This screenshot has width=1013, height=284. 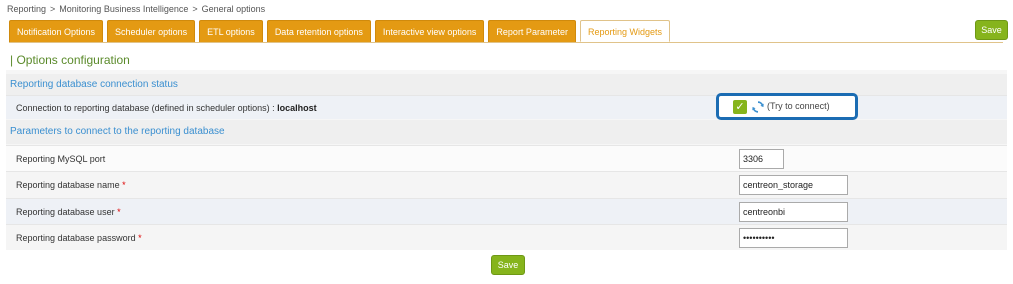 What do you see at coordinates (624, 31) in the screenshot?
I see `tab-reporting-widgets: Reporting Widgets` at bounding box center [624, 31].